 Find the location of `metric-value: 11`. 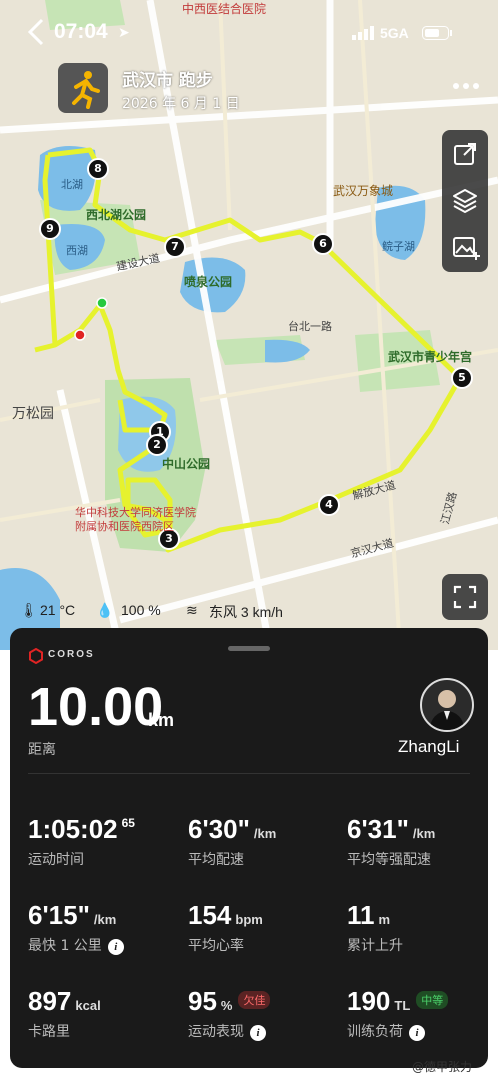

metric-value: 11 is located at coordinates (361, 915).